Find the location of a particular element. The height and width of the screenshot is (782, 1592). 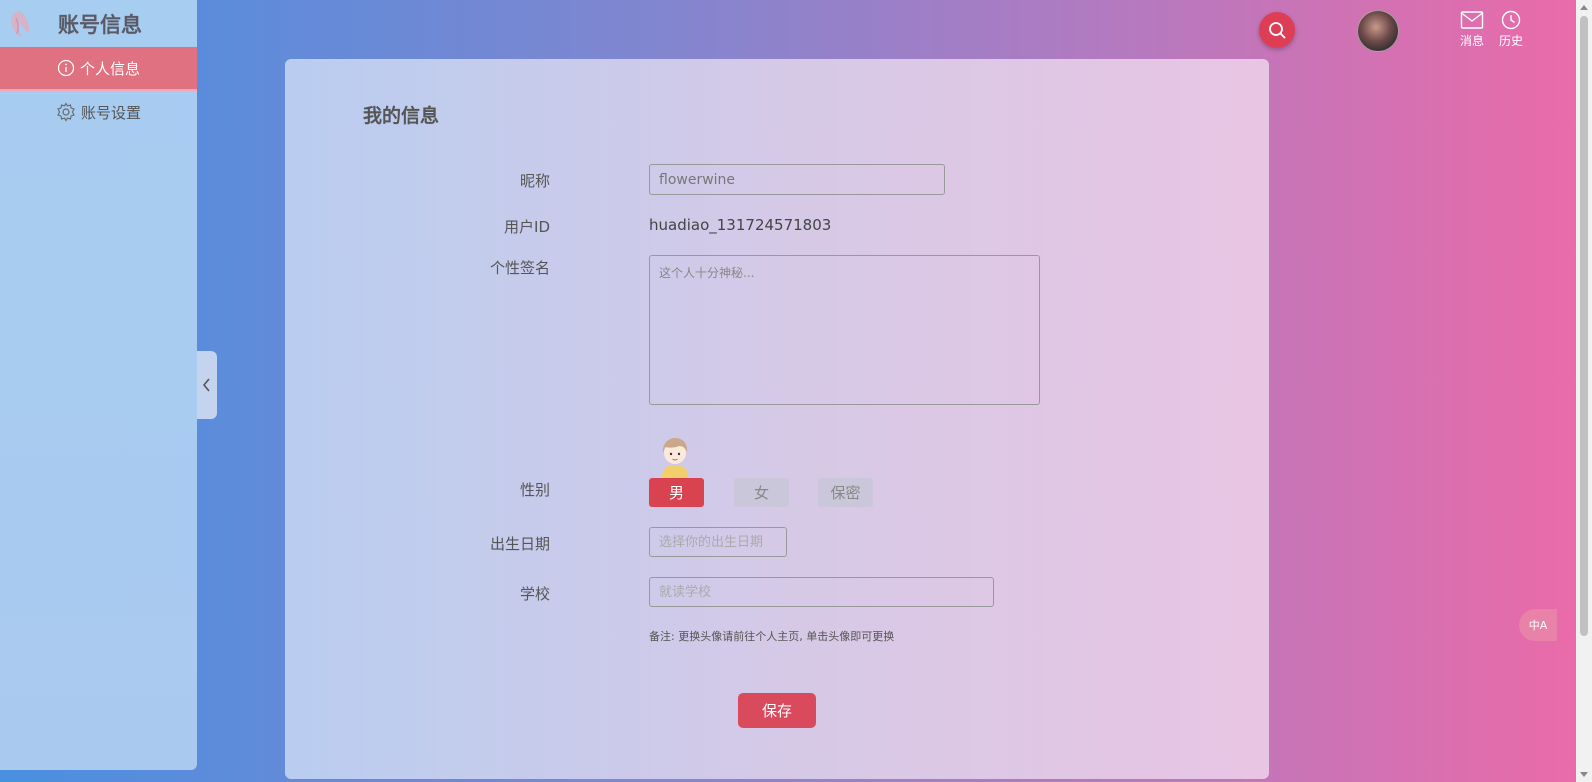

mail-icon is located at coordinates (1472, 20).